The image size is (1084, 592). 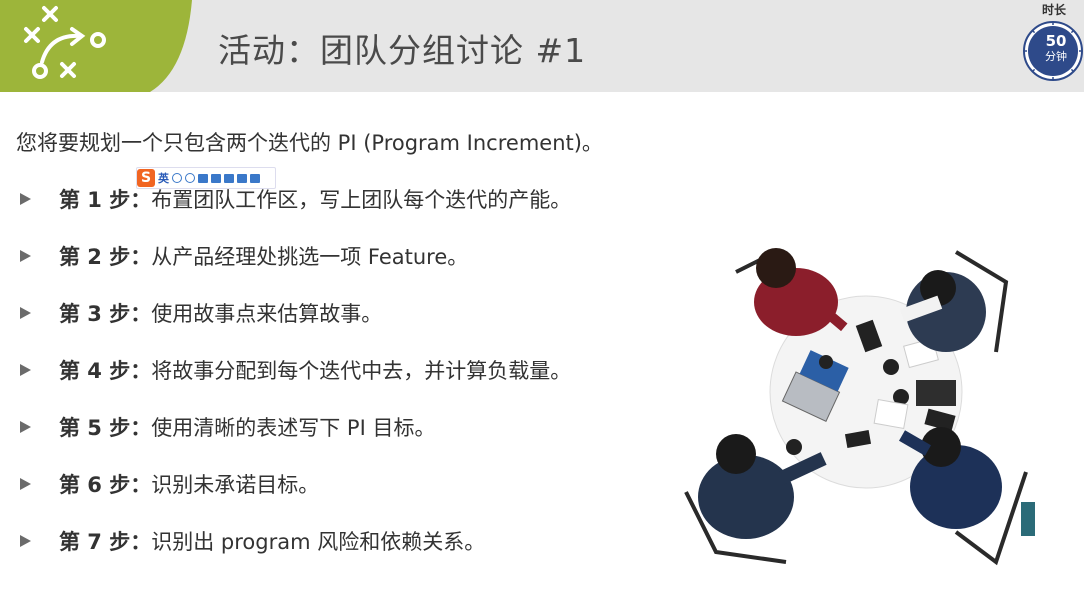 I want to click on step-label: 第 5 步：, so click(x=105, y=428).